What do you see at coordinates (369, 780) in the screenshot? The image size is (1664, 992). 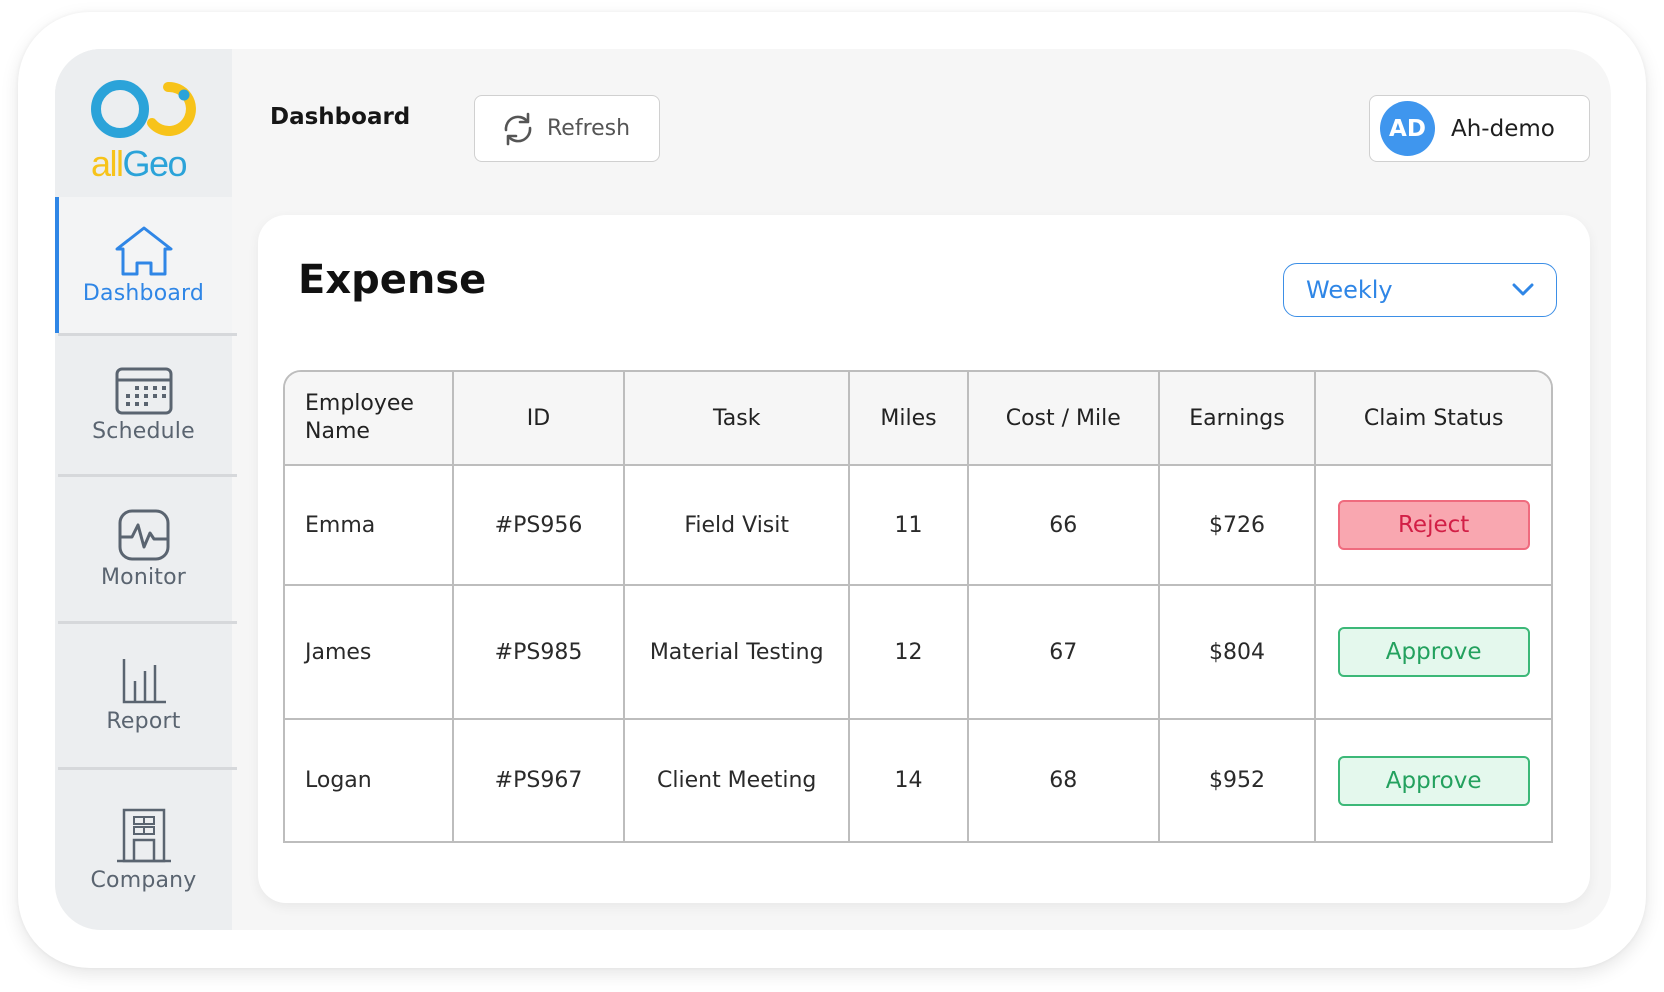 I see `cell-employee-name: Logan` at bounding box center [369, 780].